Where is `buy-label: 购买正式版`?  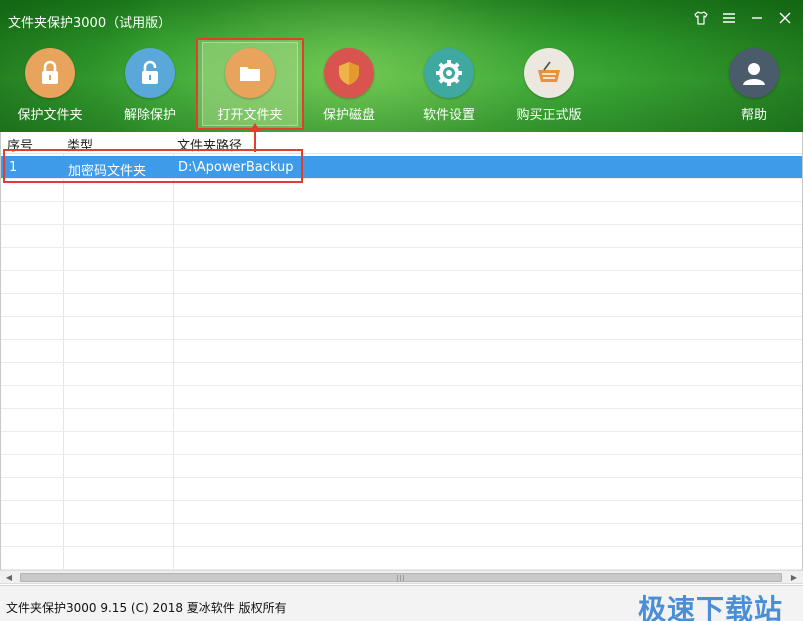
buy-label: 购买正式版 is located at coordinates (549, 115).